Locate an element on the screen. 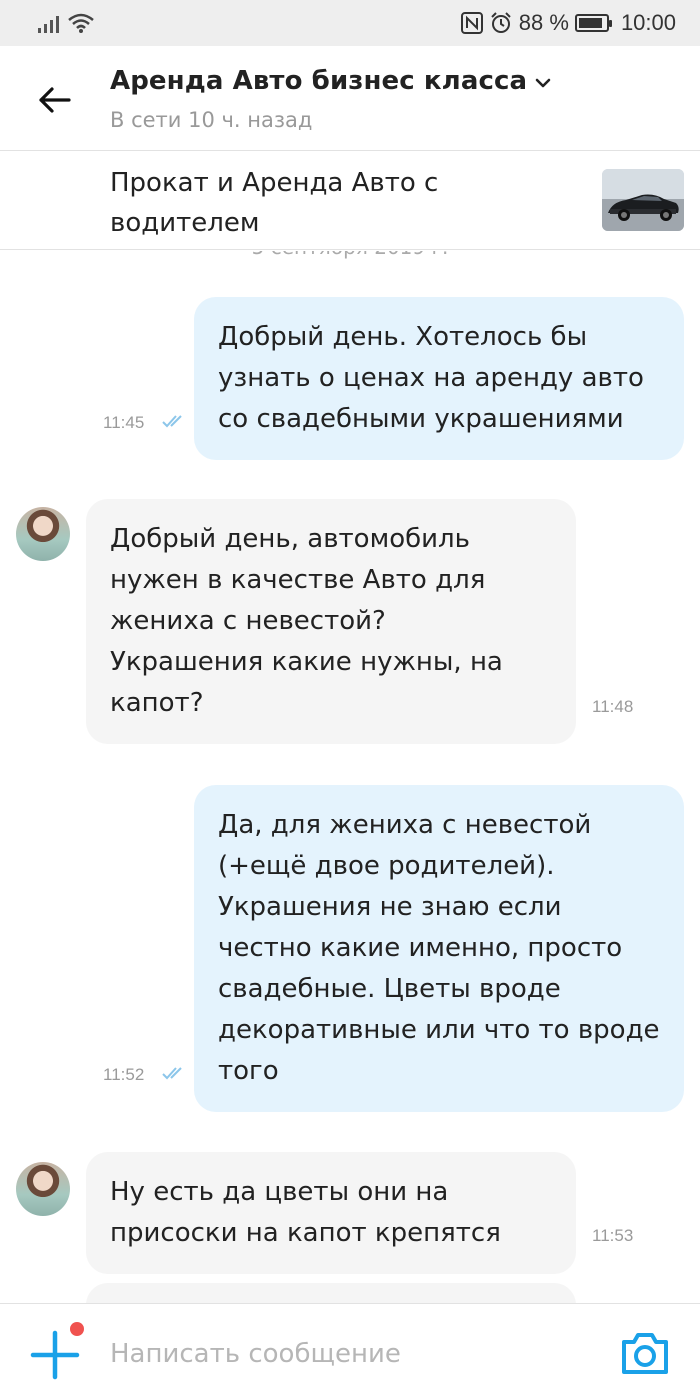 The width and height of the screenshot is (700, 1400). listing-thumbnail is located at coordinates (643, 200).